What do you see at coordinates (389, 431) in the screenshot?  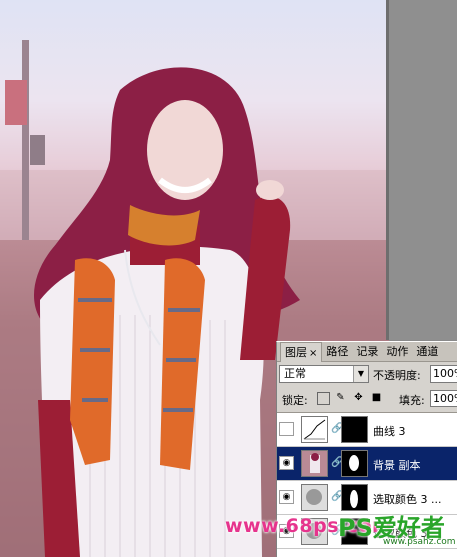 I see `layer-name: 曲线 3` at bounding box center [389, 431].